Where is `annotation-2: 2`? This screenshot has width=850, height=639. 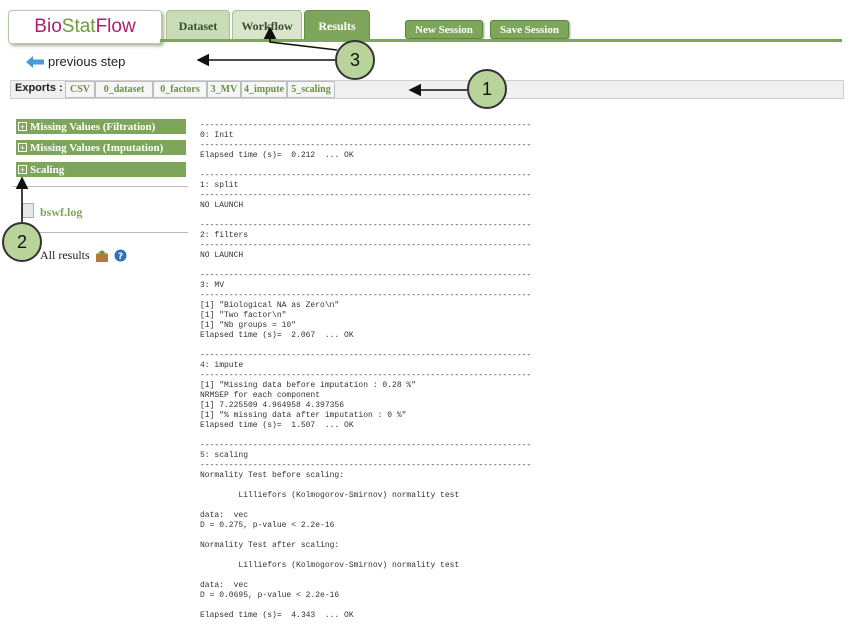 annotation-2: 2 is located at coordinates (22, 242).